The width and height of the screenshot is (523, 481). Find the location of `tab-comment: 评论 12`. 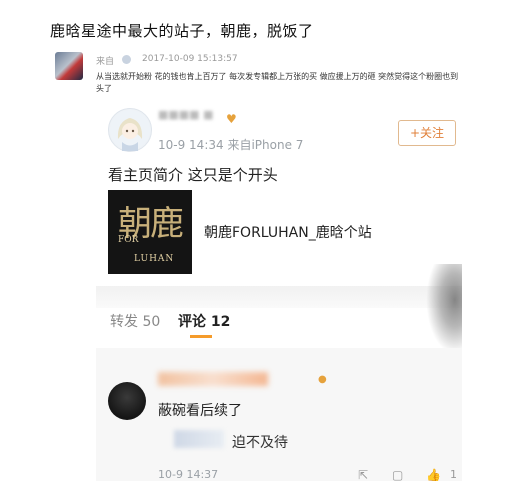

tab-comment: 评论 12 is located at coordinates (204, 321).